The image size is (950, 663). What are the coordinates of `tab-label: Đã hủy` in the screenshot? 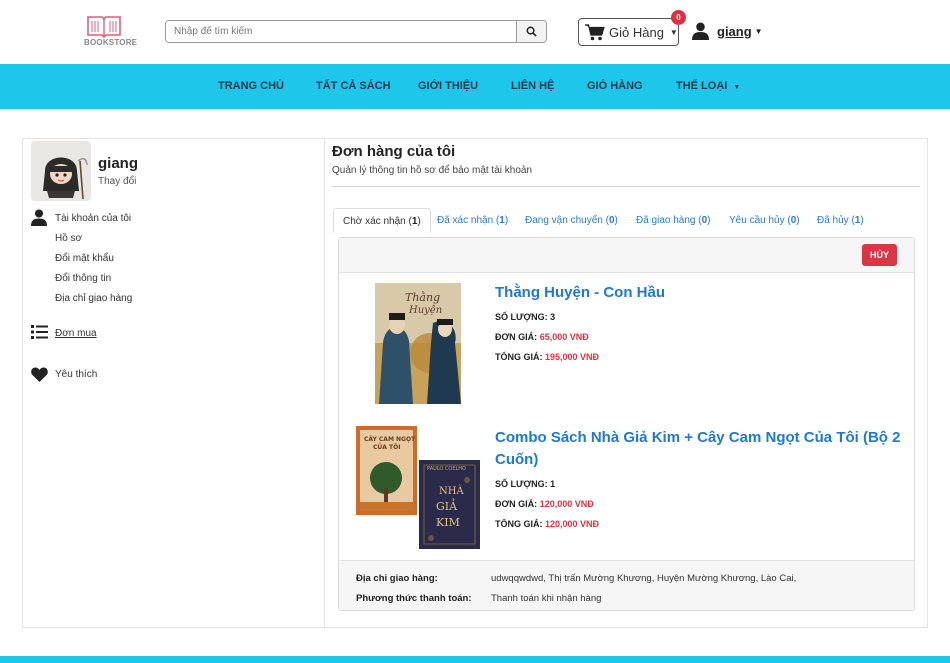 It's located at (833, 220).